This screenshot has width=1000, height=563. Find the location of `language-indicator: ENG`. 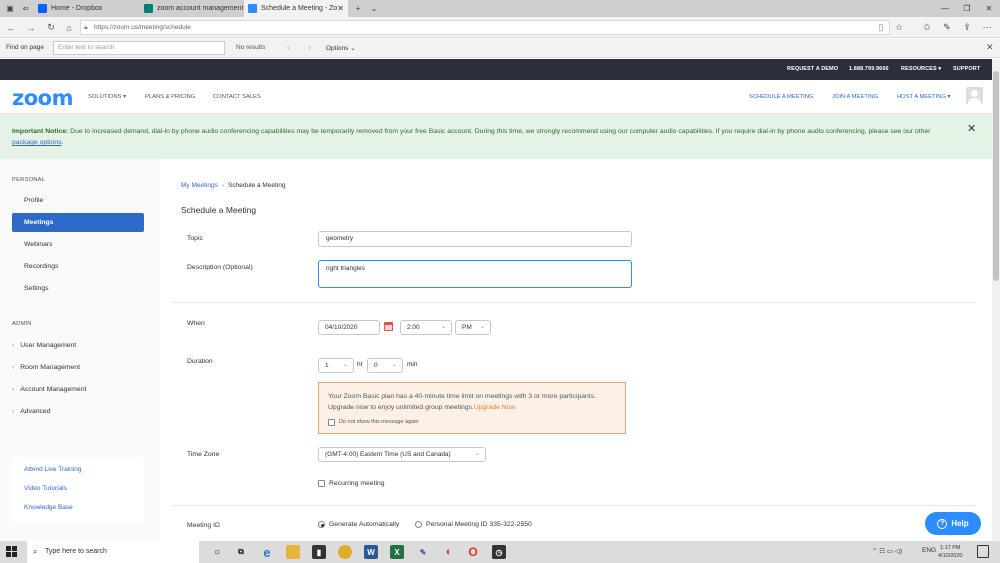

language-indicator: ENG is located at coordinates (929, 550).